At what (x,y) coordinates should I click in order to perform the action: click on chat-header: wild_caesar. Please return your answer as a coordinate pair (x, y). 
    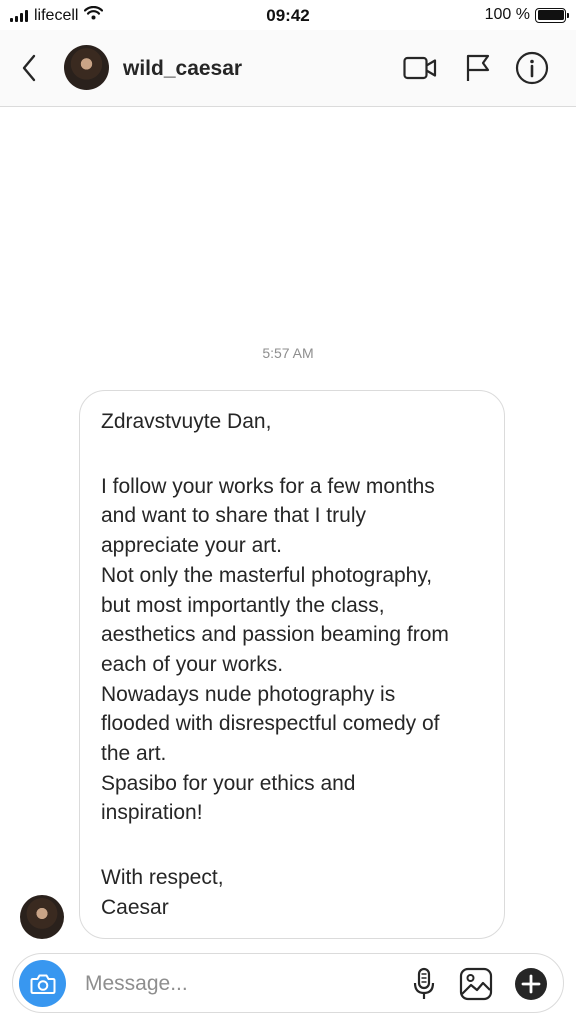
    Looking at the image, I should click on (288, 68).